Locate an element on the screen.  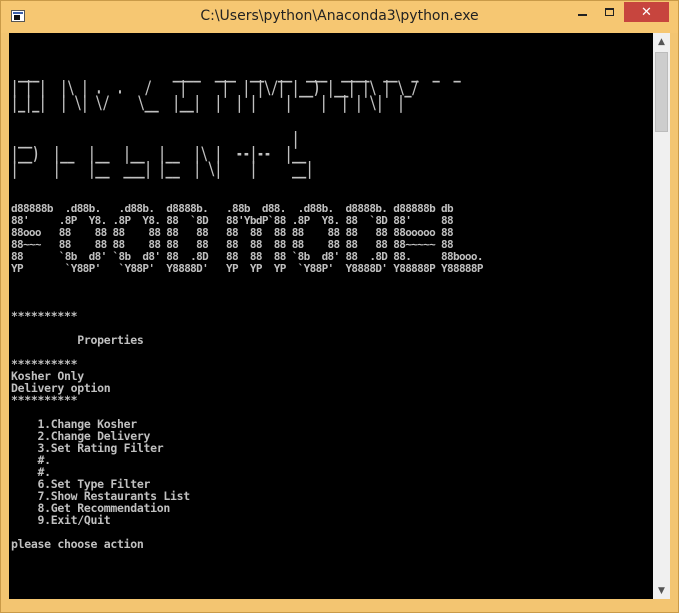
scroll-down-arrow-icon: ▼ is located at coordinates (661, 590).